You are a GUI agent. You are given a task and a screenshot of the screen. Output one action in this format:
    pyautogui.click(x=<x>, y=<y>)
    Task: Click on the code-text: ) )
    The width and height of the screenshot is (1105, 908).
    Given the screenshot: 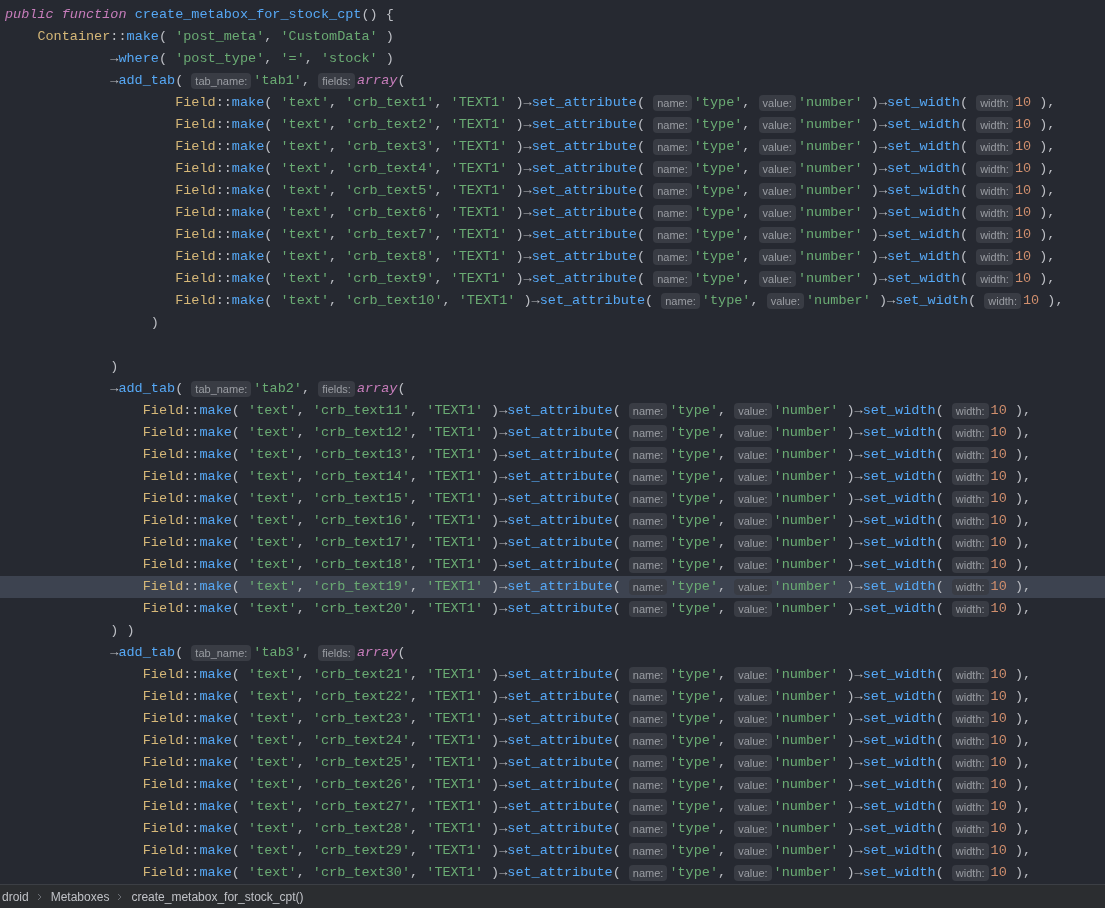 What is the action you would take?
    pyautogui.click(x=122, y=630)
    